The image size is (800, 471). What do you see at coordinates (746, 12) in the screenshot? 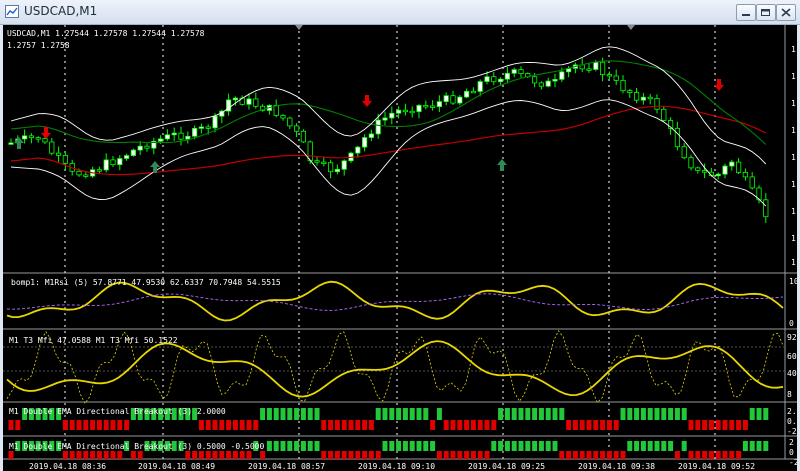
I see `minimize-button` at bounding box center [746, 12].